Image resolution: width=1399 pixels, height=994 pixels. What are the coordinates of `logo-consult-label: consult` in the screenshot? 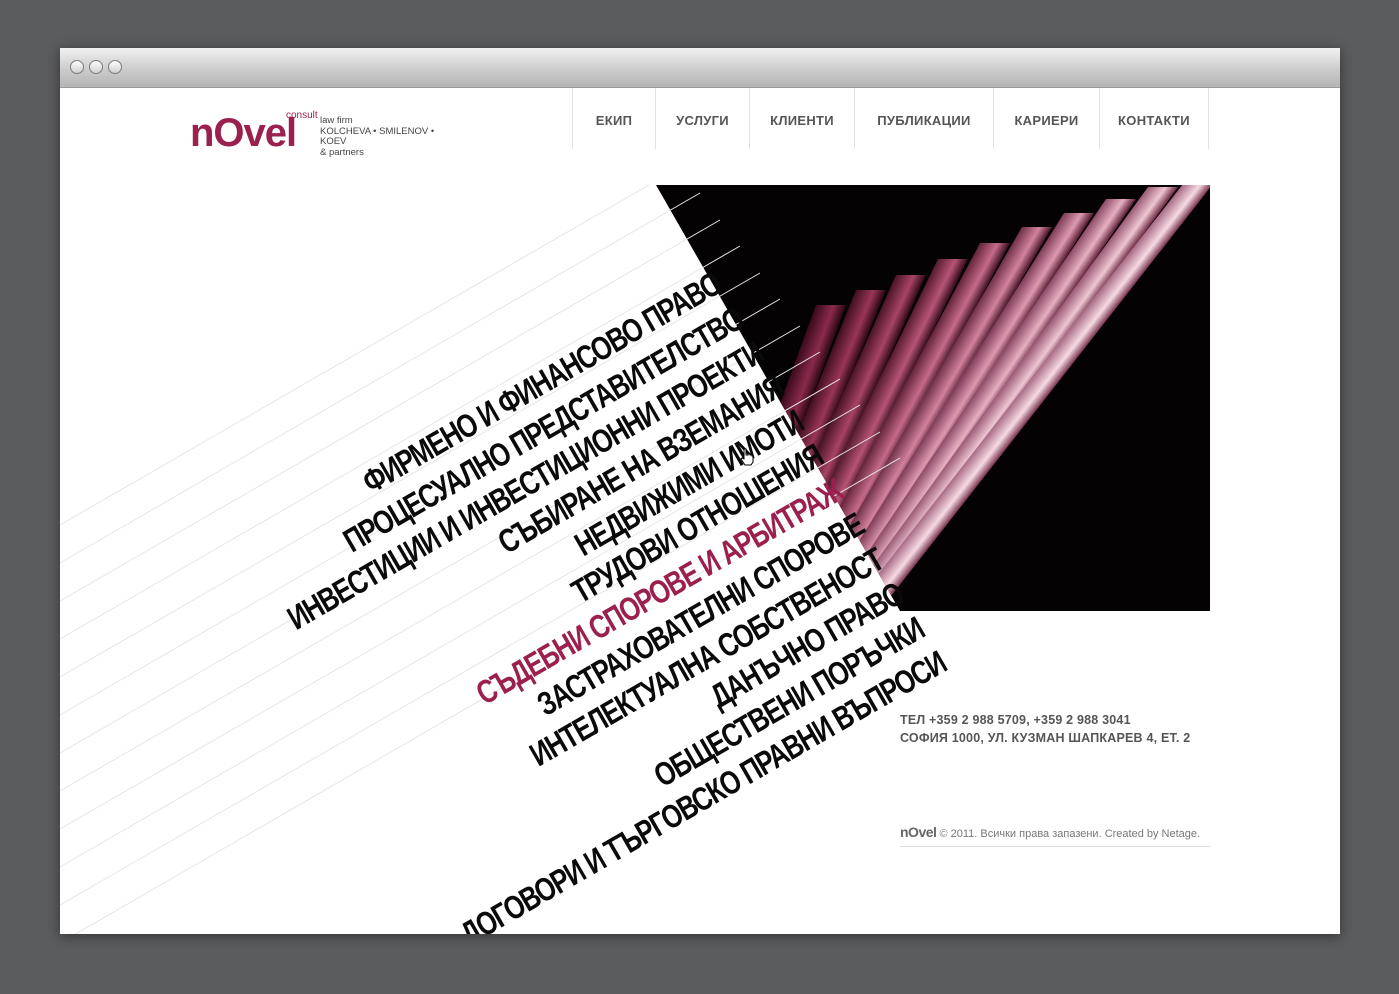 It's located at (302, 115).